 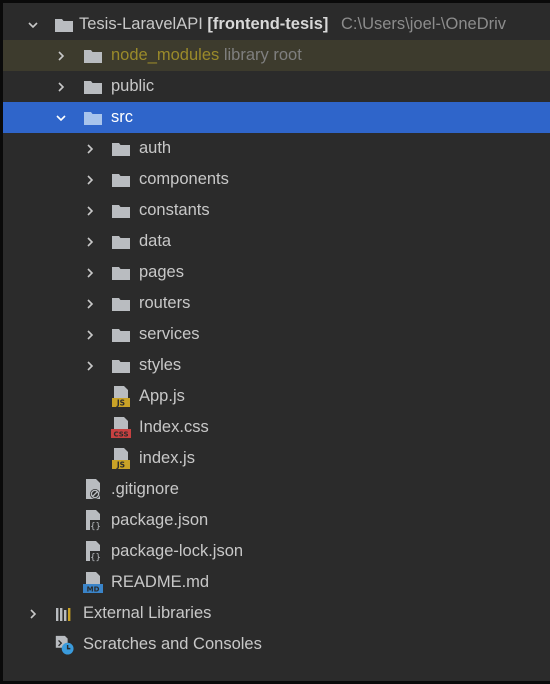 I want to click on tree-row-public: public, so click(x=276, y=86).